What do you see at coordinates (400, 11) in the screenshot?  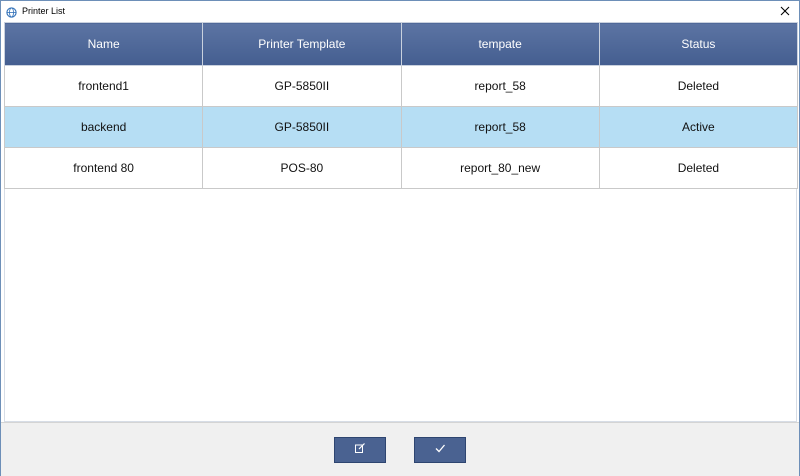 I see `title-bar: Printer List` at bounding box center [400, 11].